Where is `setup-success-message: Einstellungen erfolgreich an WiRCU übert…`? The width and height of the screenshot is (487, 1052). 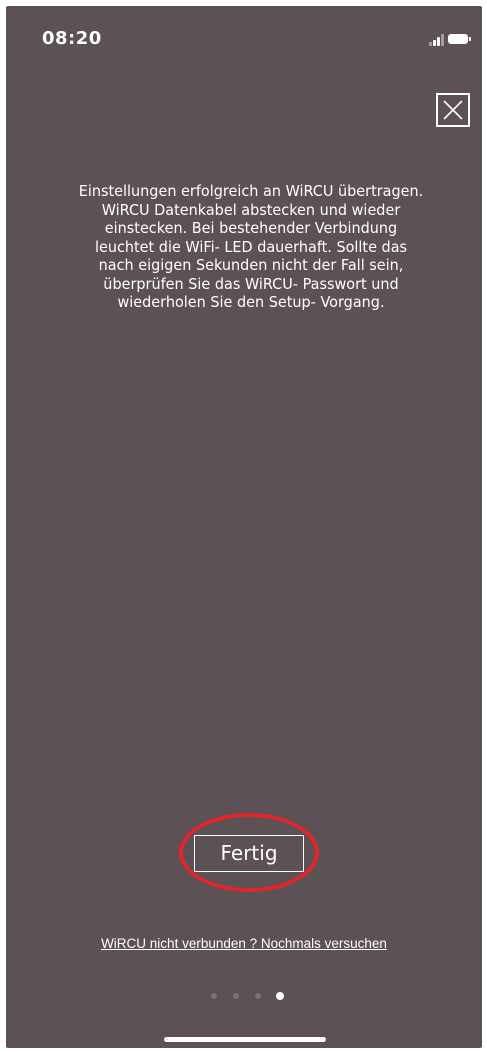
setup-success-message: Einstellungen erfolgreich an WiRCU übert… is located at coordinates (251, 246).